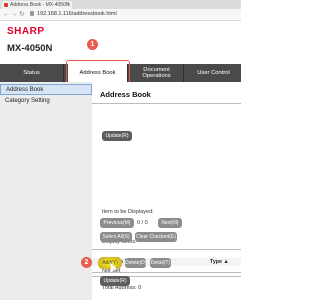 This screenshot has width=320, height=300. Describe the element at coordinates (68, 5) in the screenshot. I see `close-tab-icon: ×` at that location.